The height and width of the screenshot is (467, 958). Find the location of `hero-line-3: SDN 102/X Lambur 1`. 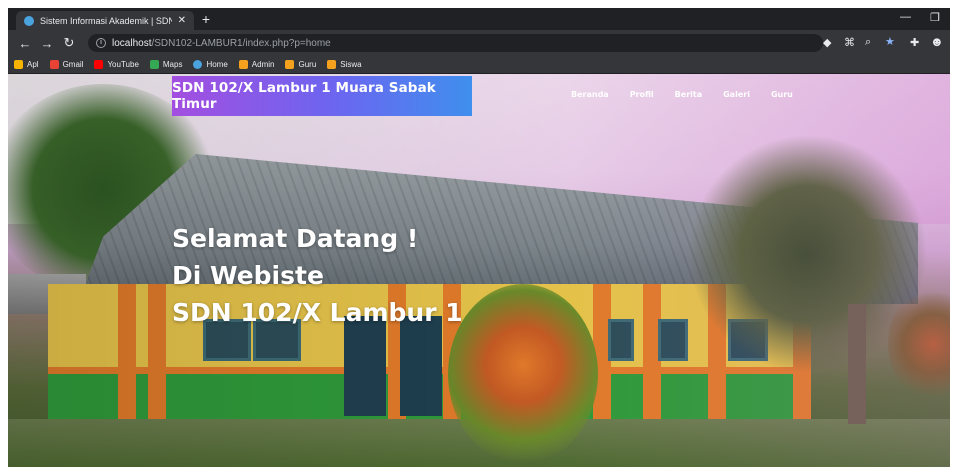

hero-line-3: SDN 102/X Lambur 1 is located at coordinates (317, 312).